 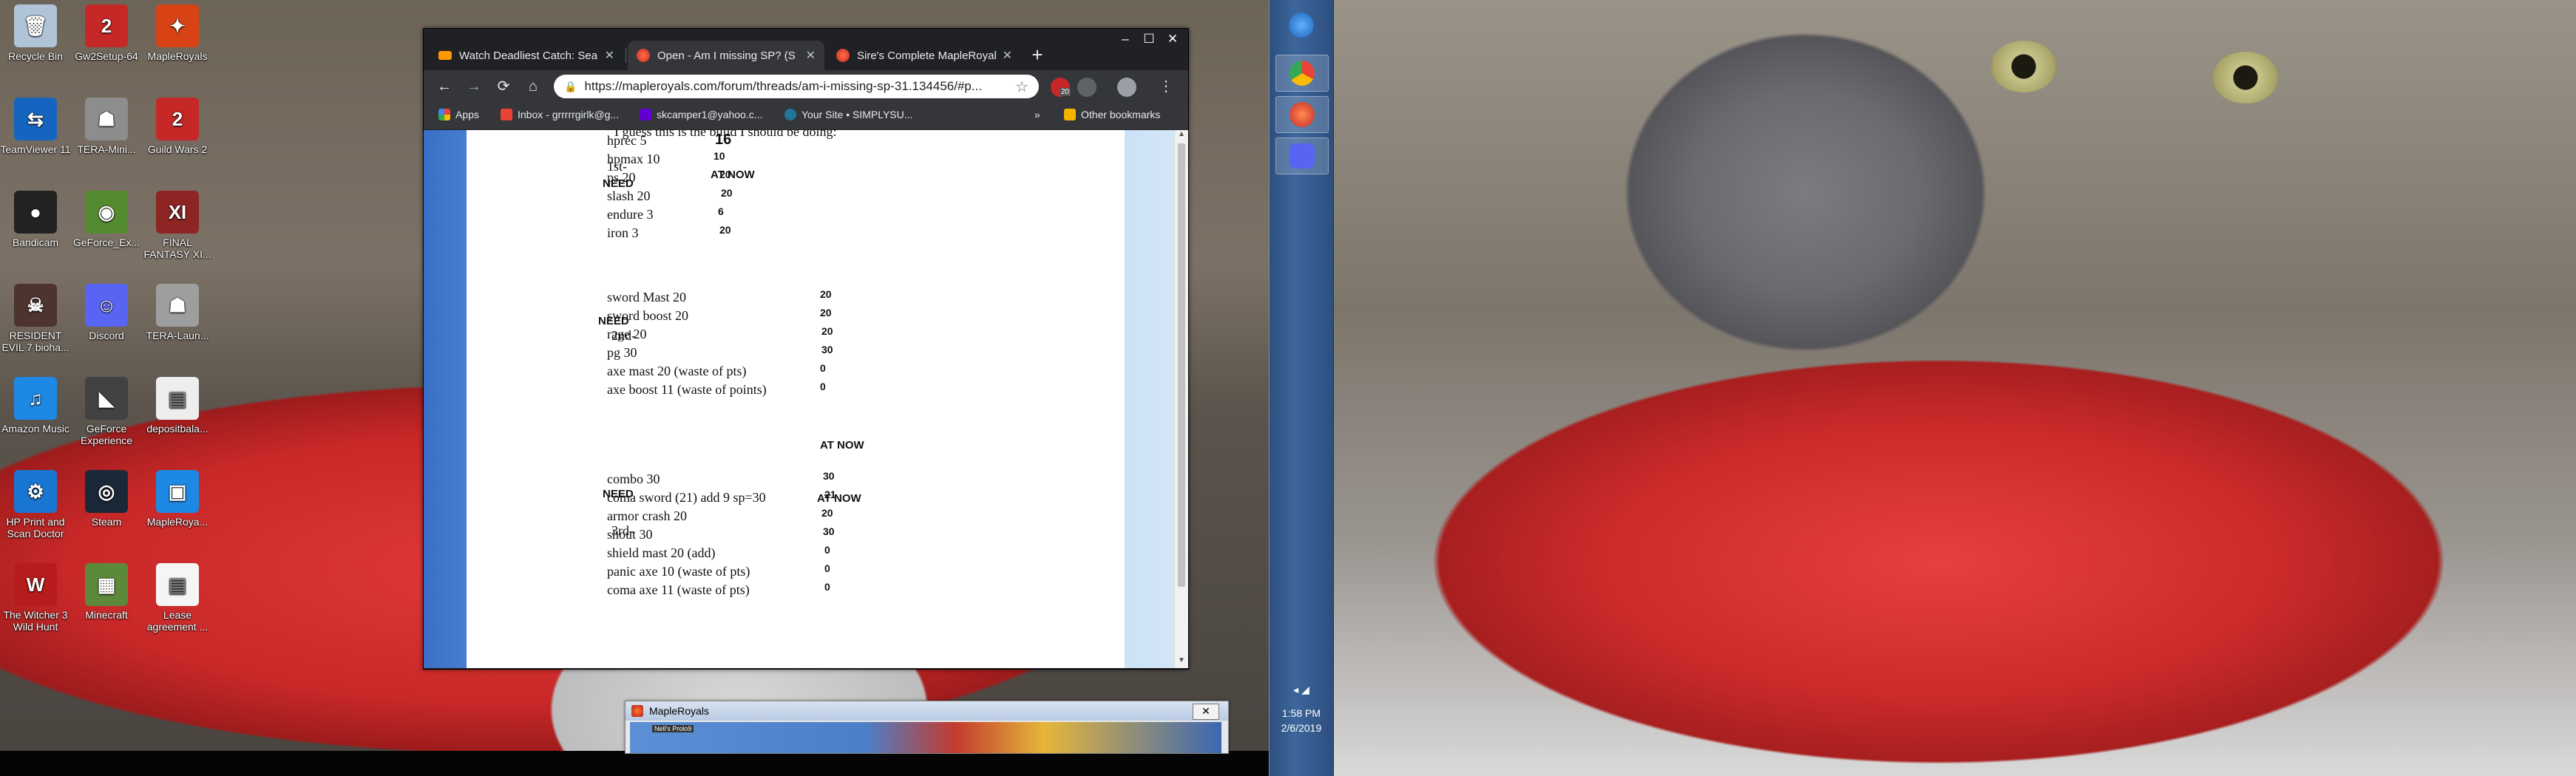 What do you see at coordinates (106, 56) in the screenshot?
I see `desktop-icon-label: Gw2Setup-64` at bounding box center [106, 56].